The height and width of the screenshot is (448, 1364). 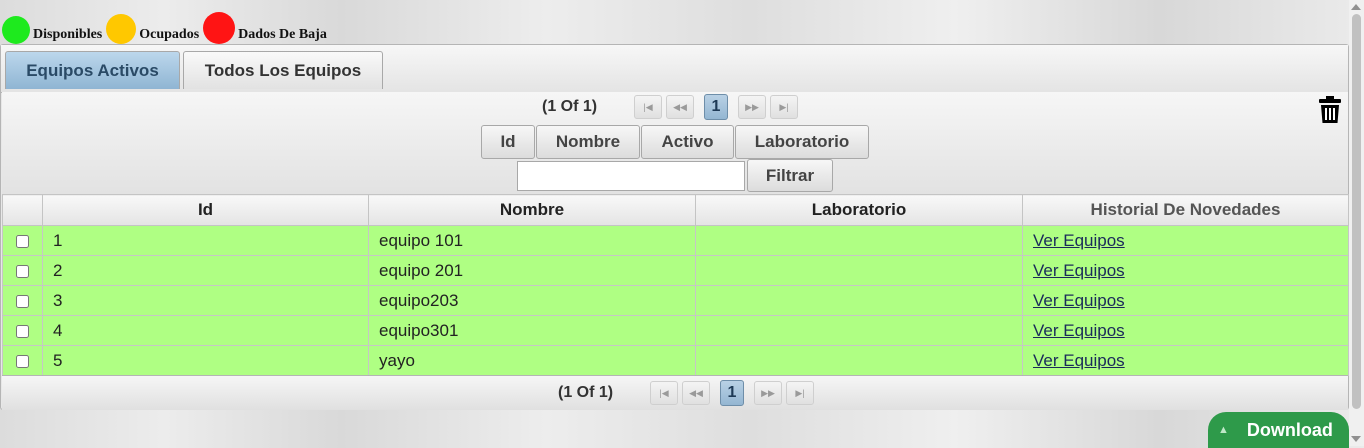 What do you see at coordinates (205, 240) in the screenshot?
I see `cell-id: 1` at bounding box center [205, 240].